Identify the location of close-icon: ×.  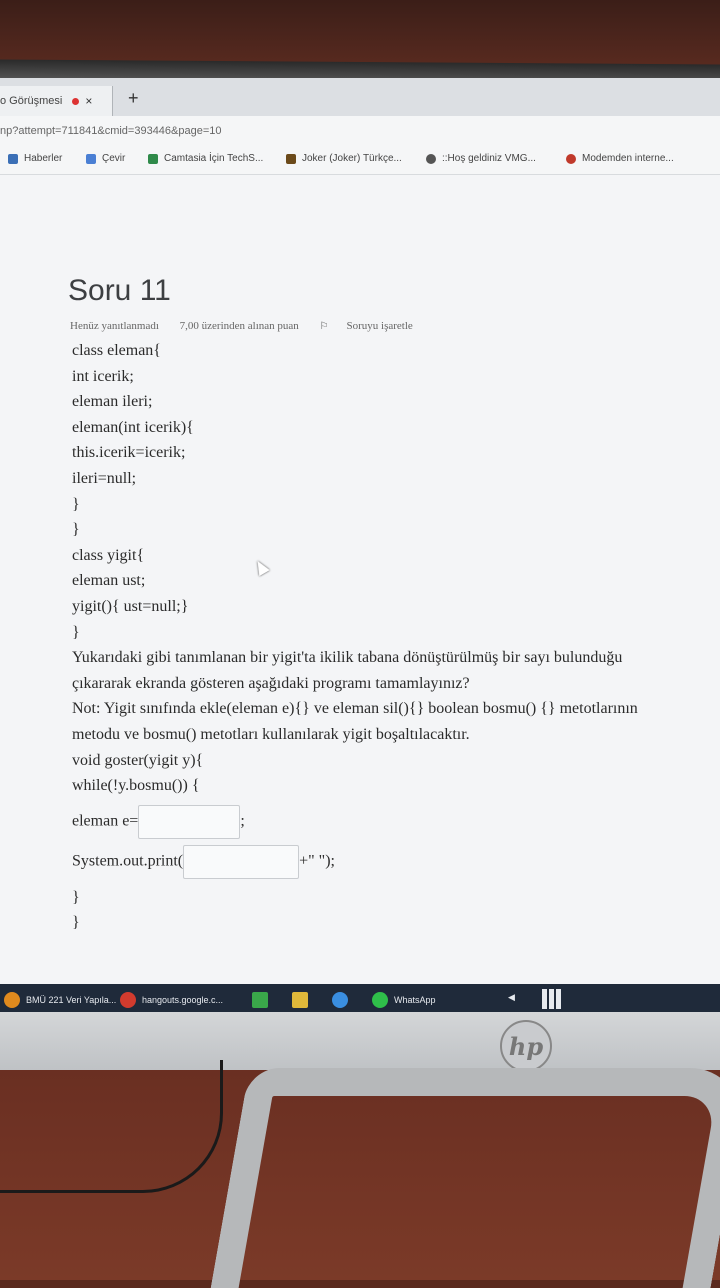
(88, 101).